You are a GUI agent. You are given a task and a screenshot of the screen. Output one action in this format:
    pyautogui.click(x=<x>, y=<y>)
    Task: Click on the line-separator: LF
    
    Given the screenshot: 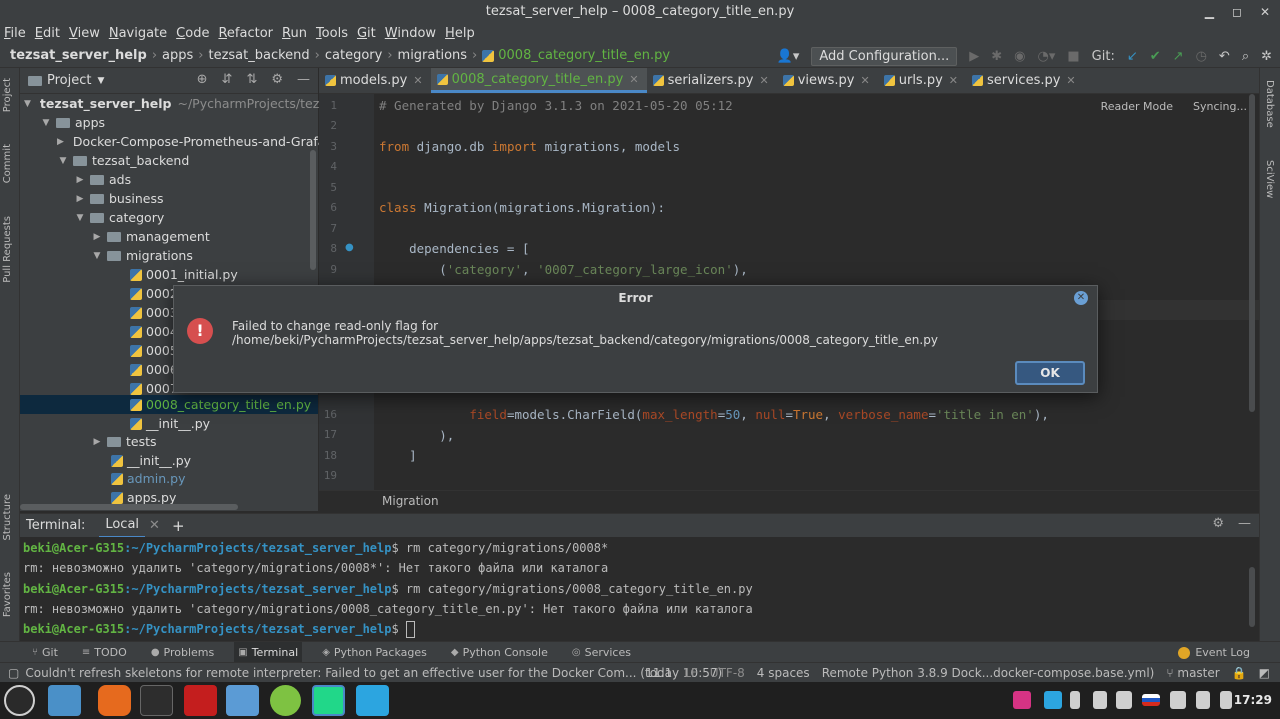 What is the action you would take?
    pyautogui.click(x=691, y=673)
    